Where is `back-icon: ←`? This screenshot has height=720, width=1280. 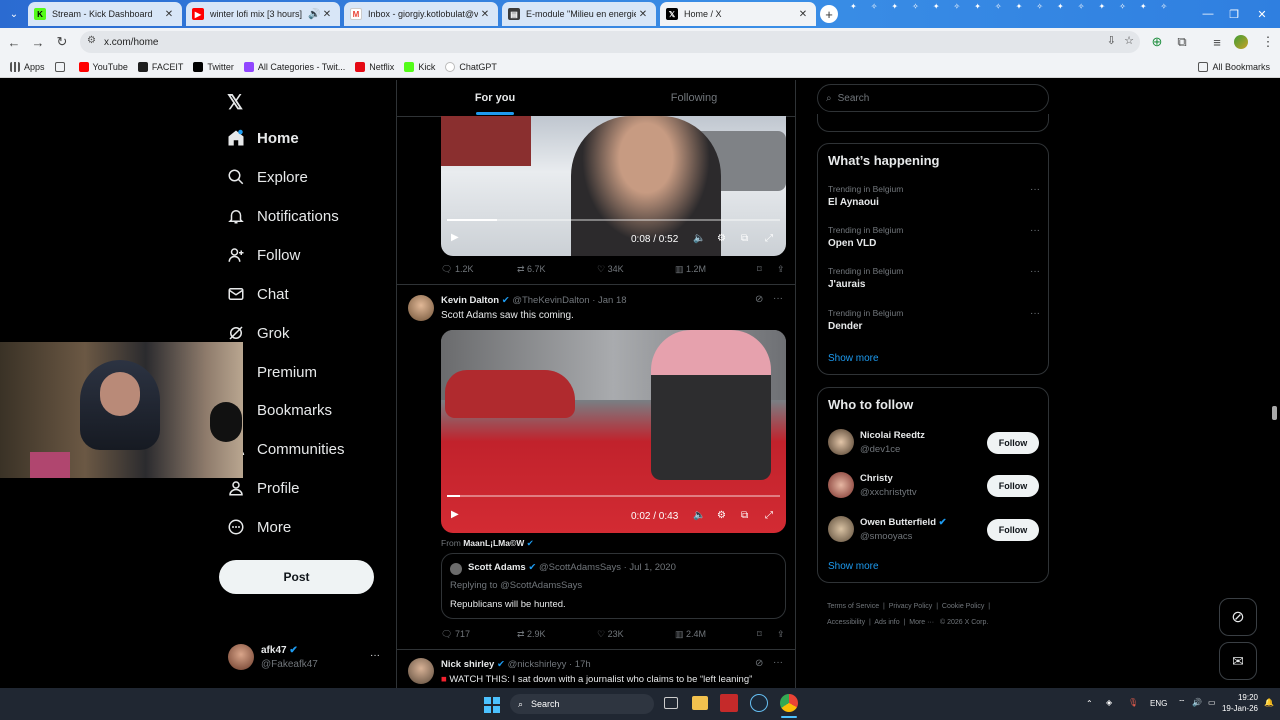
back-icon: ← is located at coordinates (14, 42).